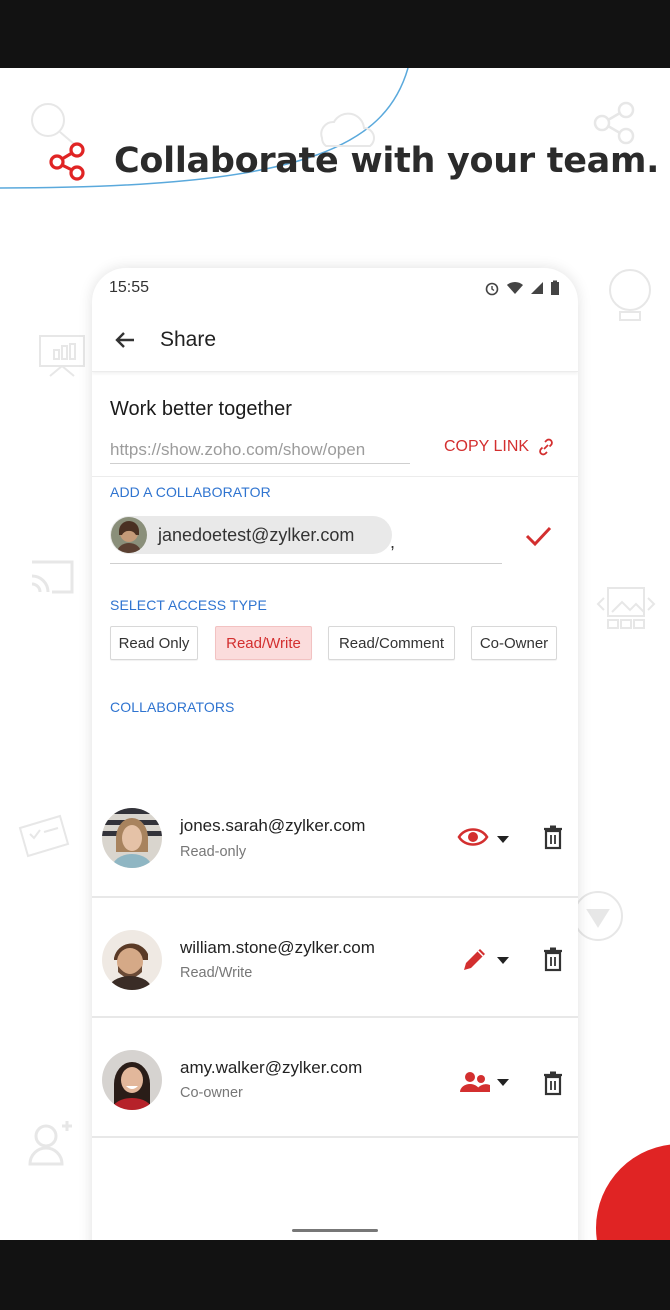 Image resolution: width=670 pixels, height=1310 pixels. Describe the element at coordinates (537, 288) in the screenshot. I see `signal-icon` at that location.